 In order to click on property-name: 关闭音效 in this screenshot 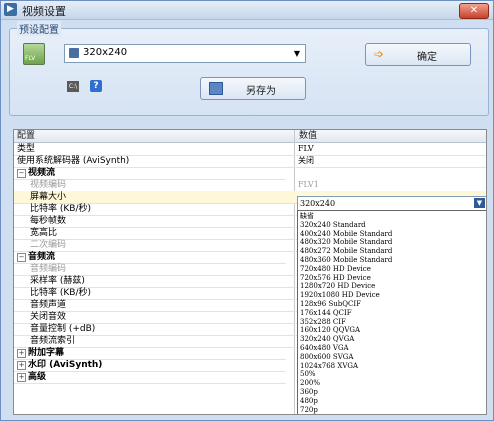, I will do `click(48, 317)`.